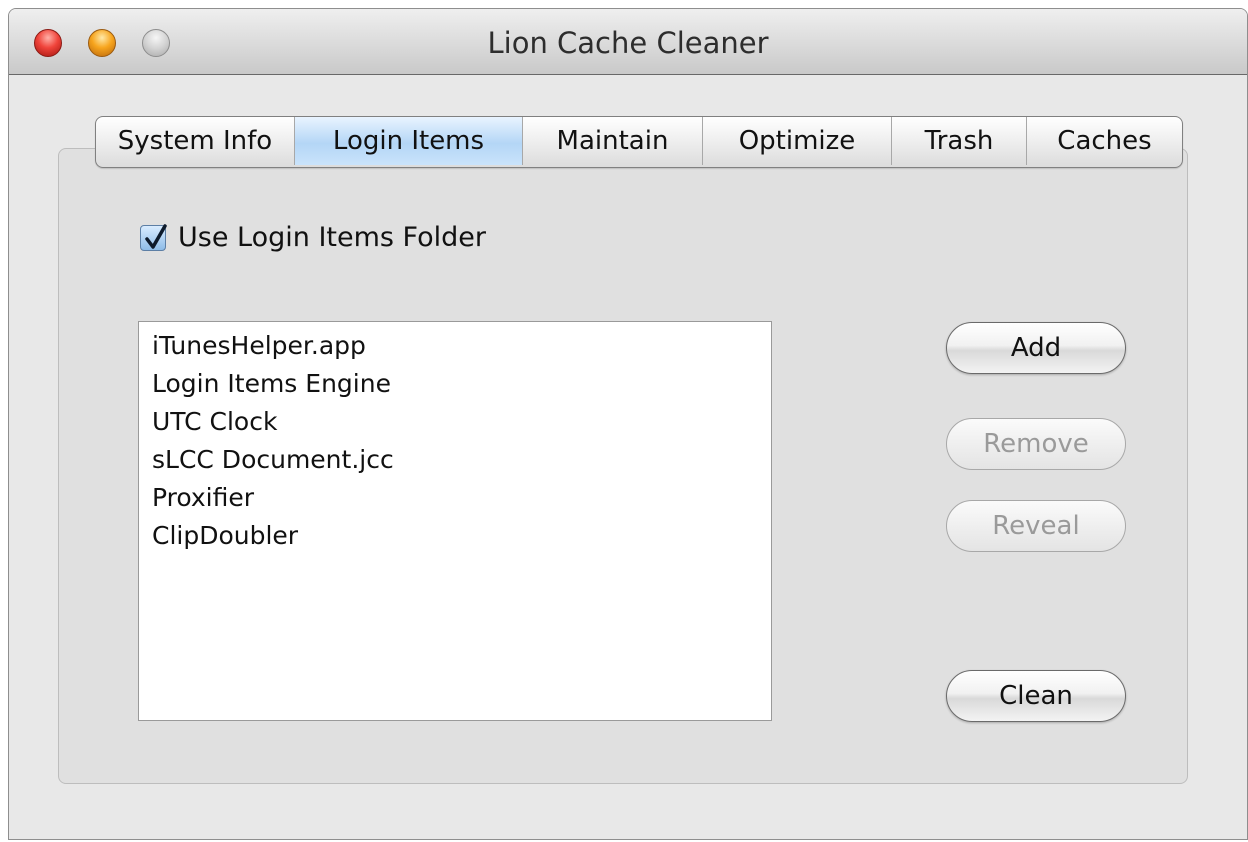 The height and width of the screenshot is (842, 1248). I want to click on window-title: Lion Cache Cleaner, so click(628, 43).